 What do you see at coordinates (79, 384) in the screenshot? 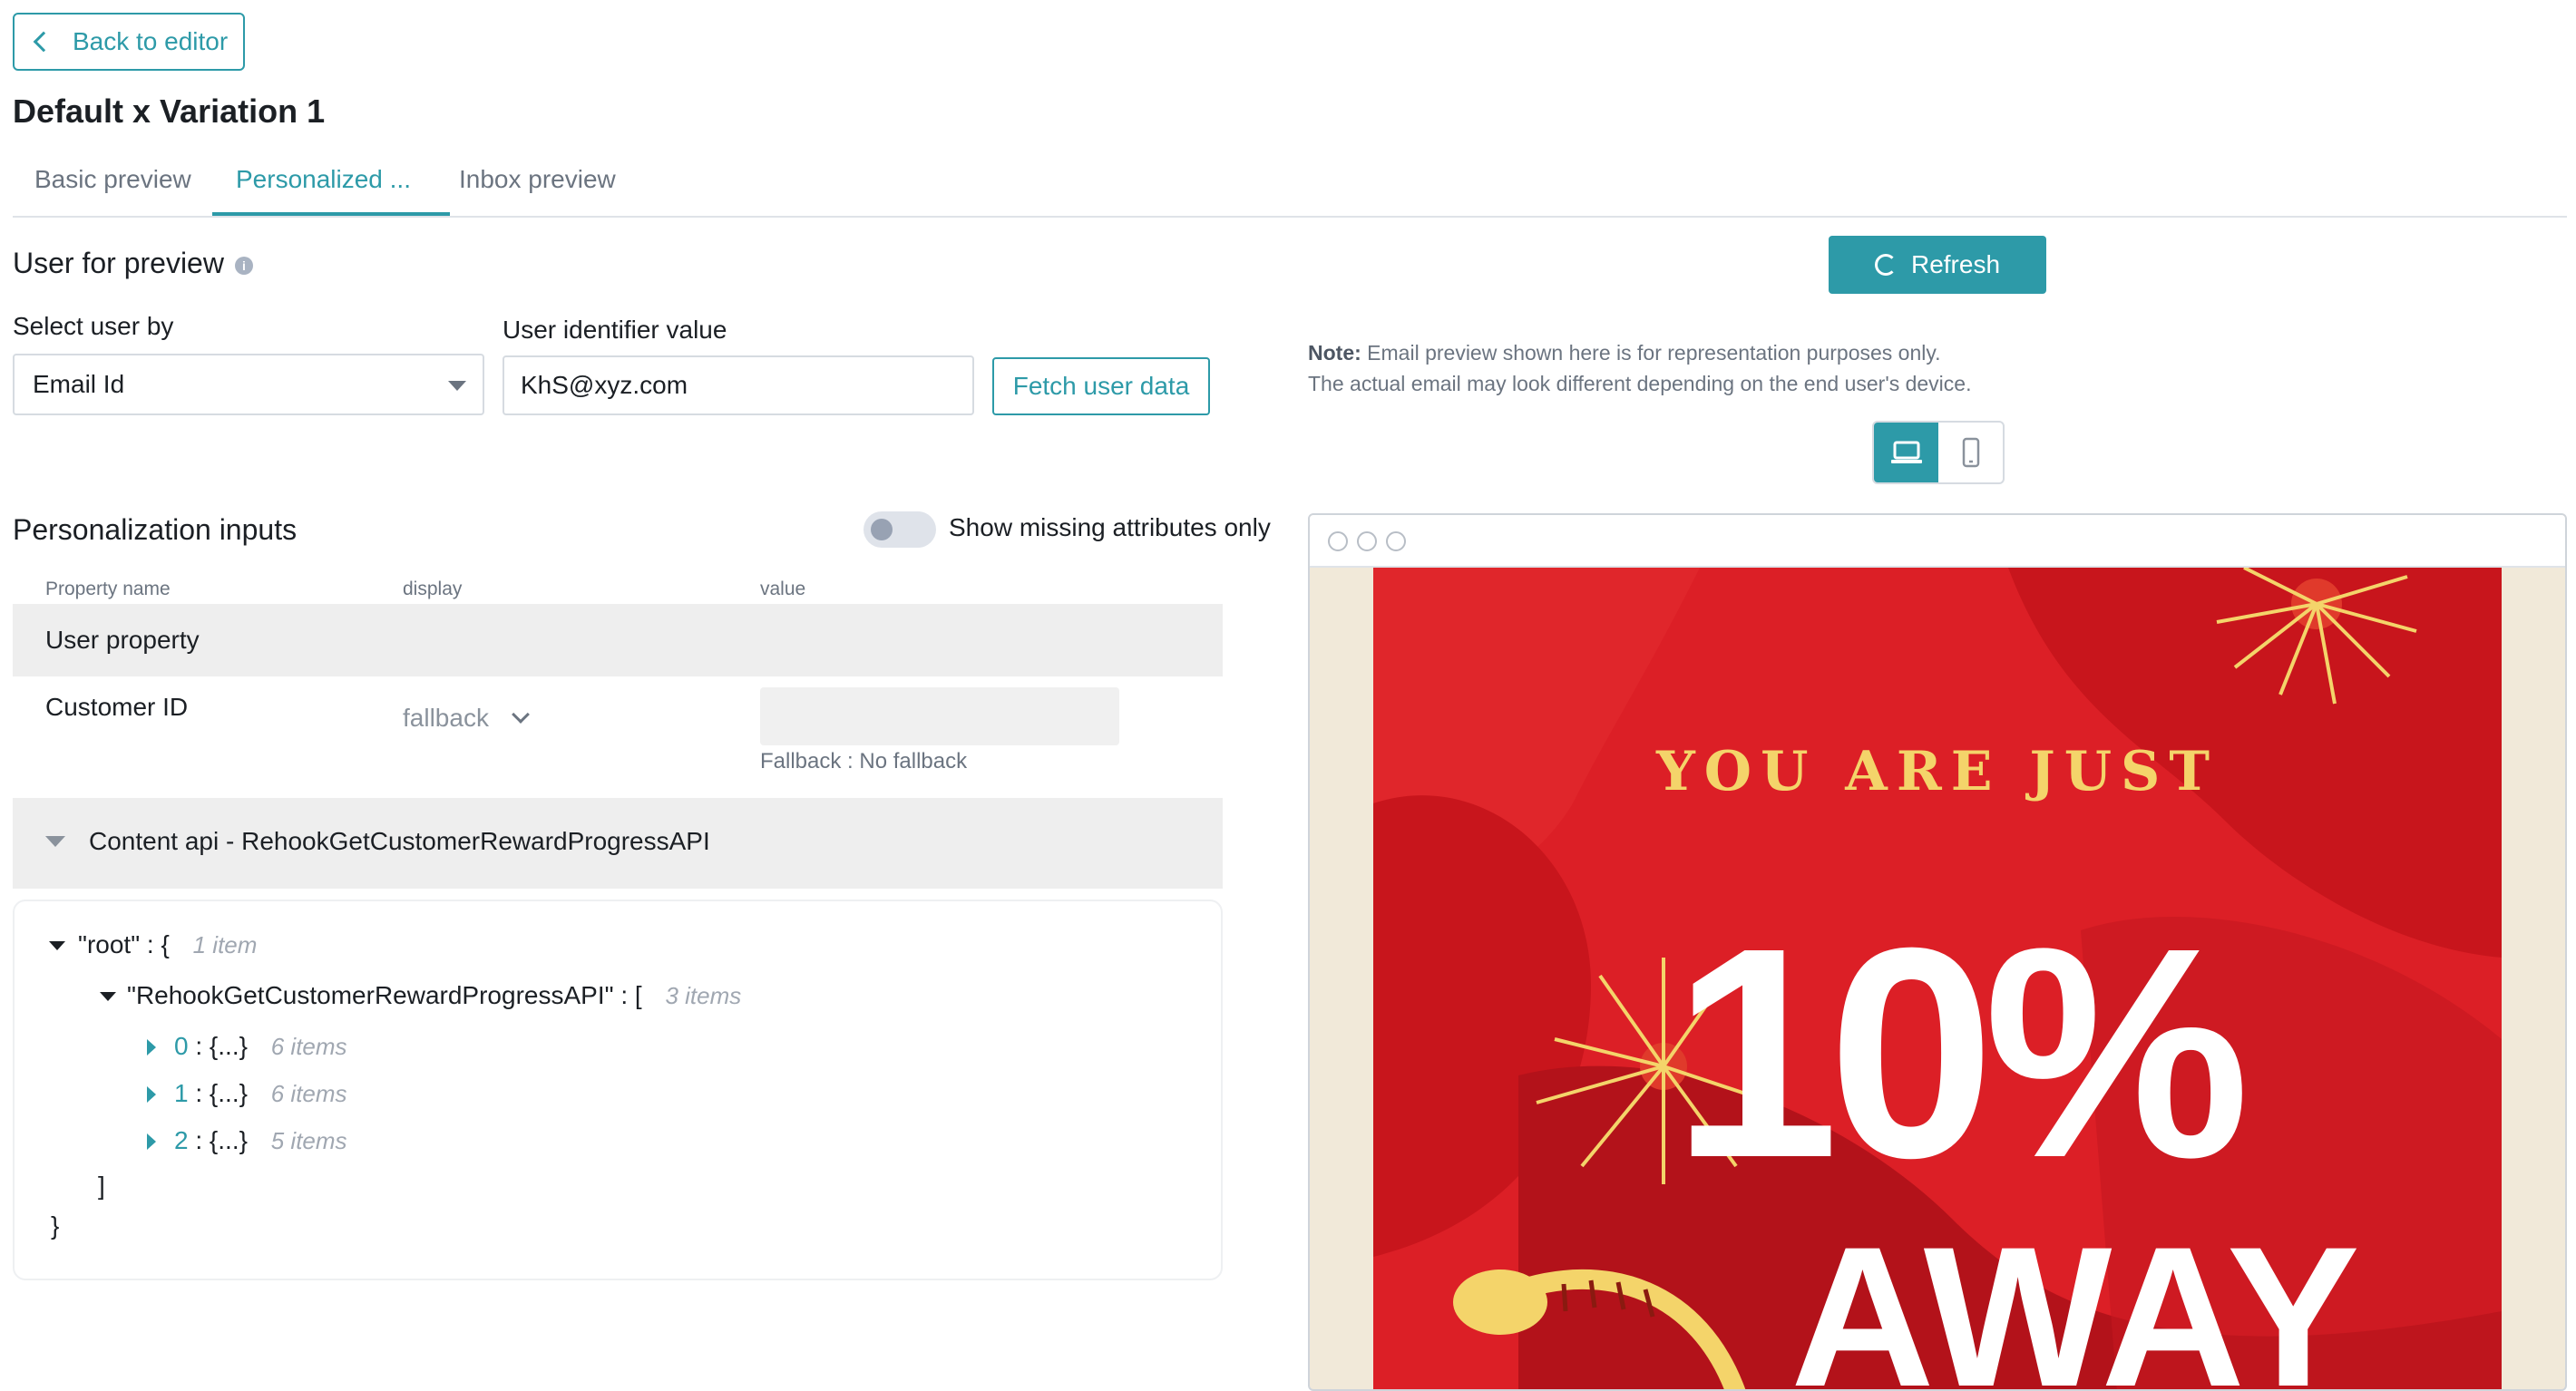
I see `select-user-by-value: Email Id` at bounding box center [79, 384].